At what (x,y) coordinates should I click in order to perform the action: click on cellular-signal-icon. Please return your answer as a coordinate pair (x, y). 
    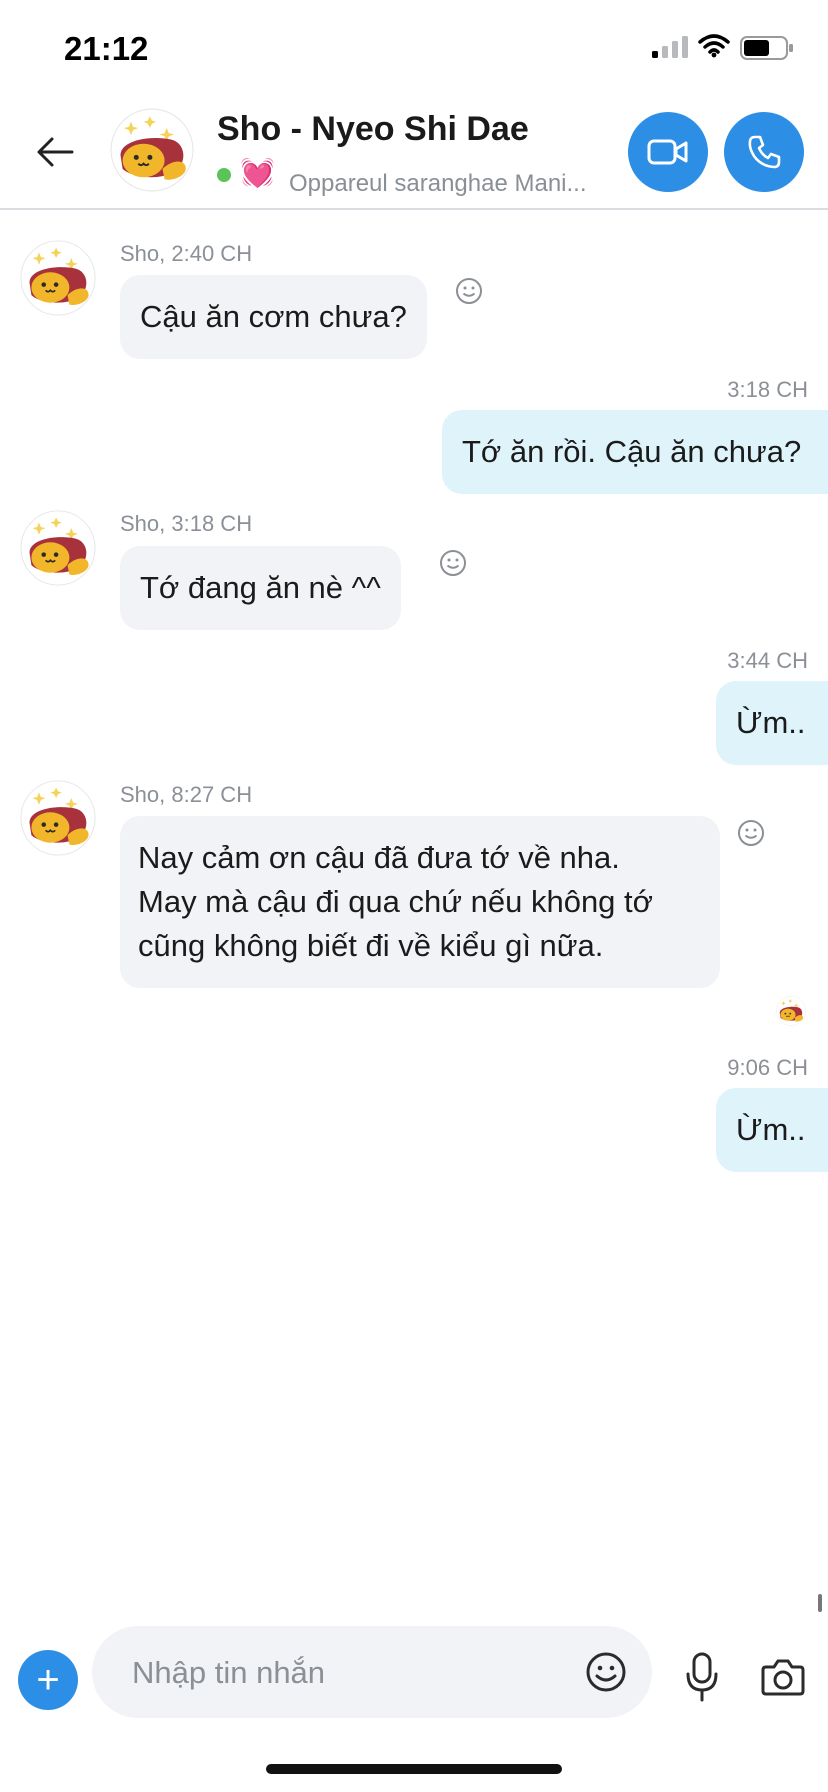
    Looking at the image, I should click on (670, 47).